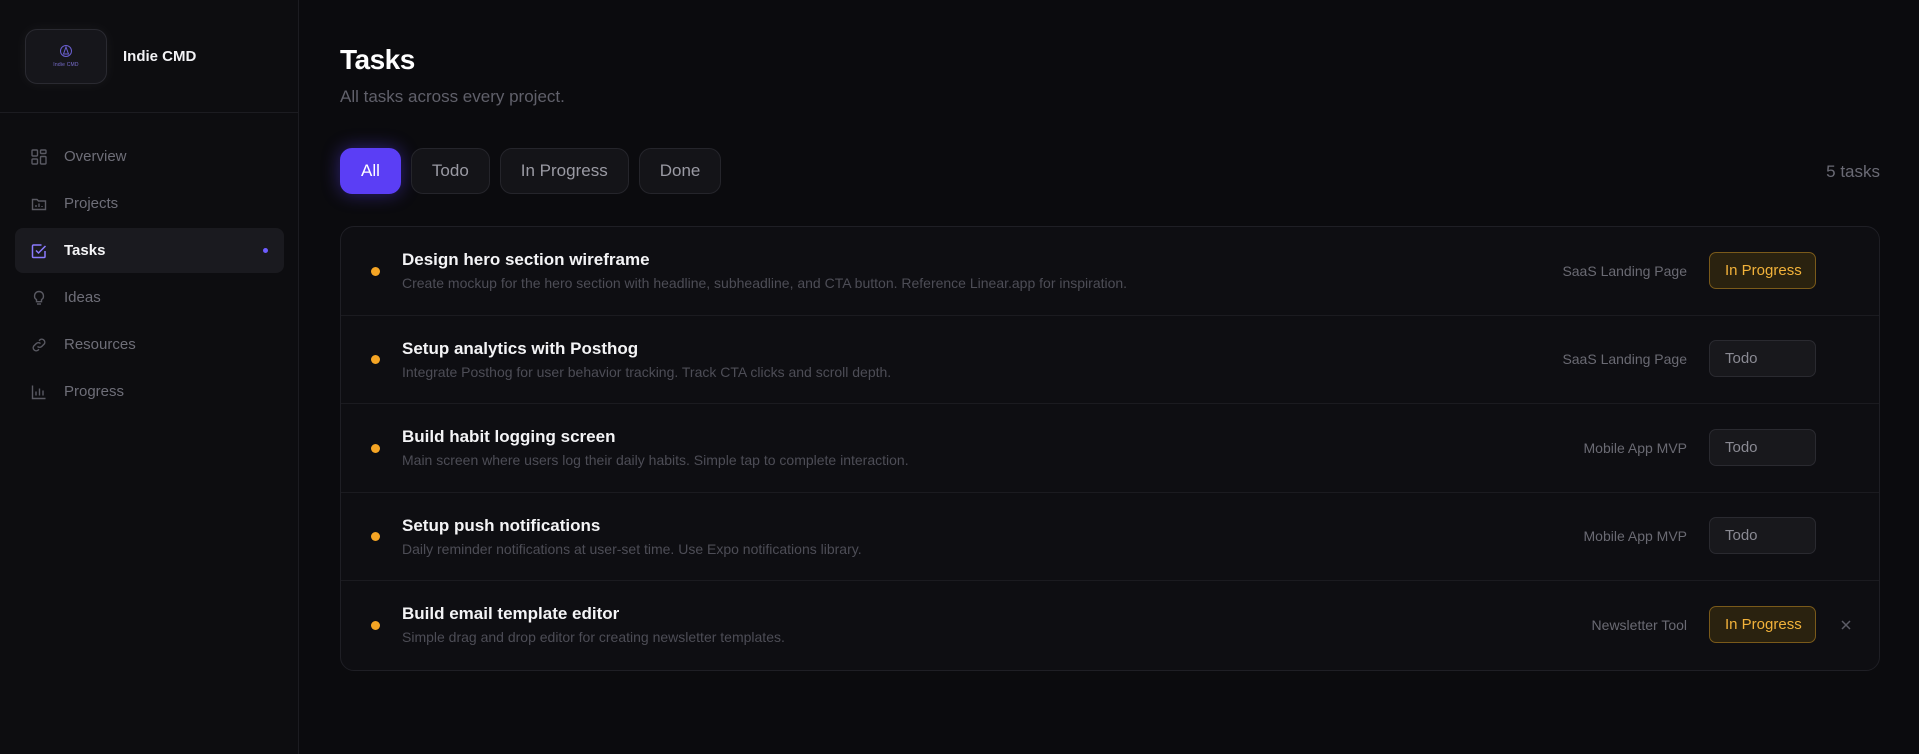 The image size is (1919, 754). What do you see at coordinates (511, 613) in the screenshot?
I see `task-title: Build email template editor` at bounding box center [511, 613].